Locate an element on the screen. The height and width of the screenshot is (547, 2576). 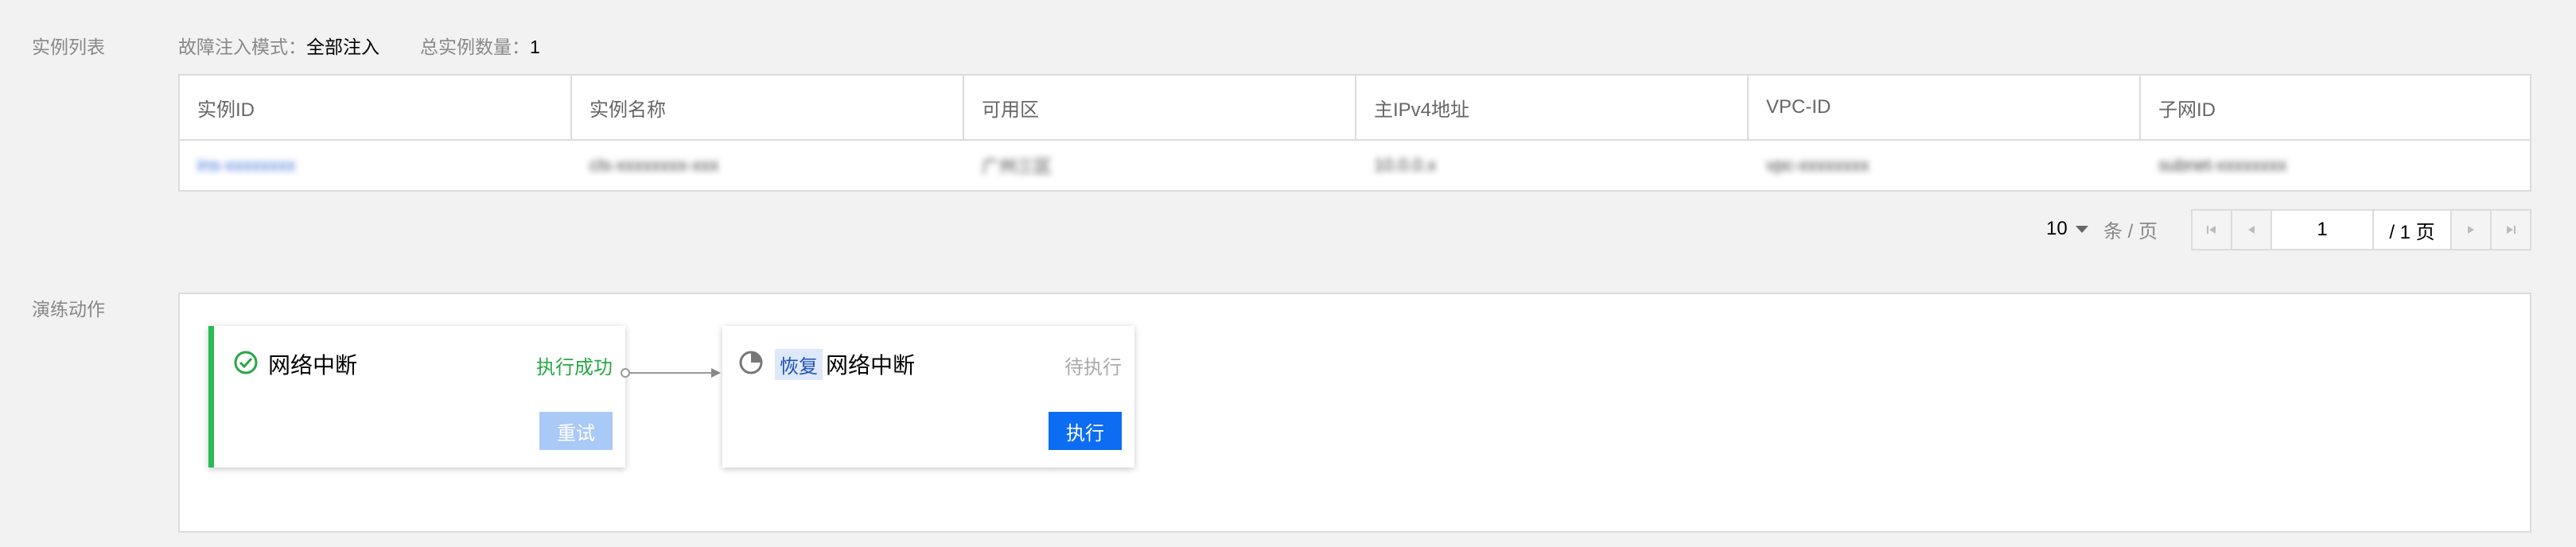
fault-mode-label: 故障注入模式： is located at coordinates (242, 47).